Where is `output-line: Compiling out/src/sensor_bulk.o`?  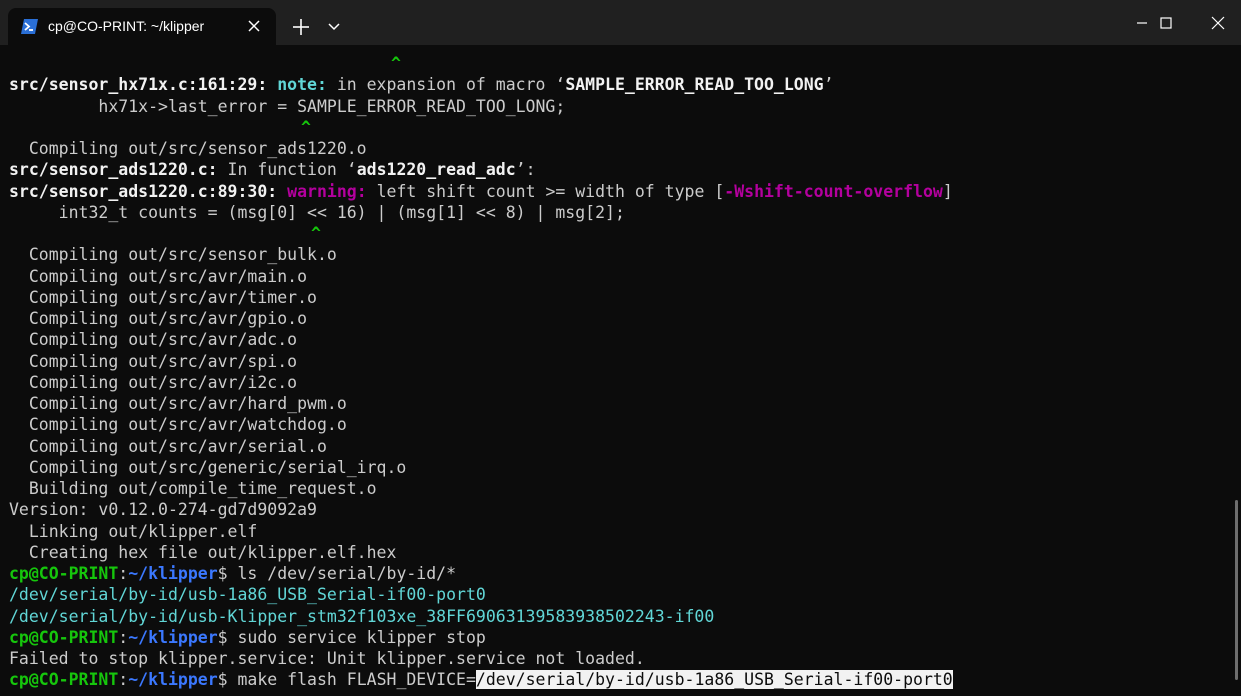
output-line: Compiling out/src/sensor_bulk.o is located at coordinates (173, 255).